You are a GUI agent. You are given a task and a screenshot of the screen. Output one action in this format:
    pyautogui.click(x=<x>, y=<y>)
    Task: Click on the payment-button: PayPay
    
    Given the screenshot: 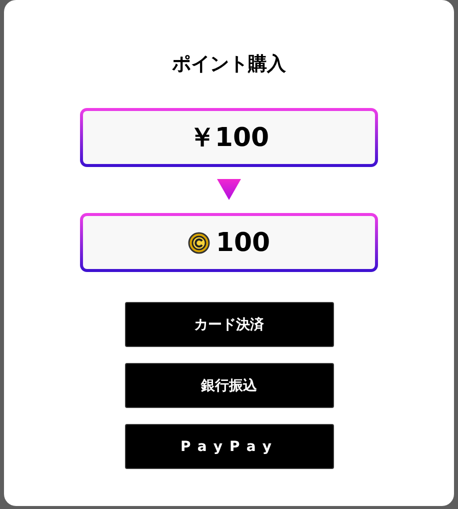 What is the action you would take?
    pyautogui.click(x=229, y=446)
    